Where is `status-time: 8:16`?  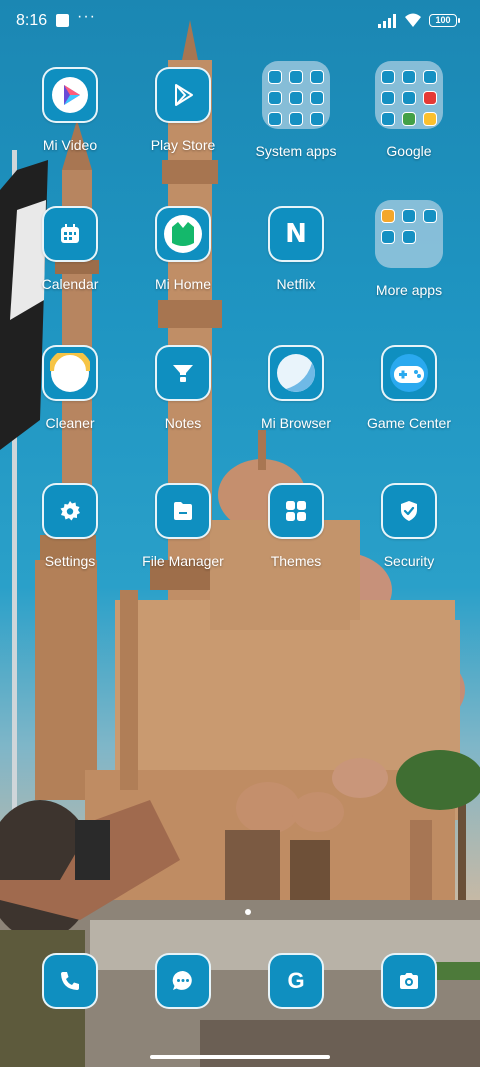
status-time: 8:16 is located at coordinates (32, 20).